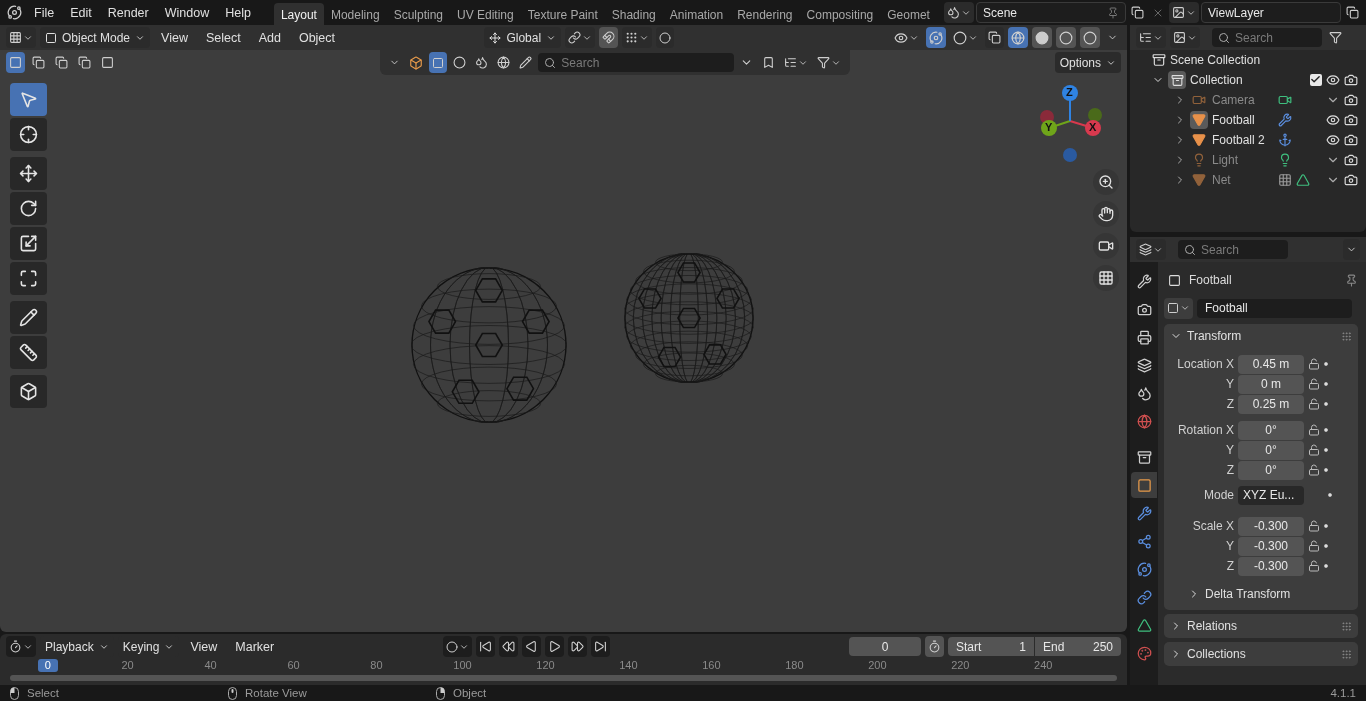  What do you see at coordinates (255, 646) in the screenshot?
I see `menu-item: Marker` at bounding box center [255, 646].